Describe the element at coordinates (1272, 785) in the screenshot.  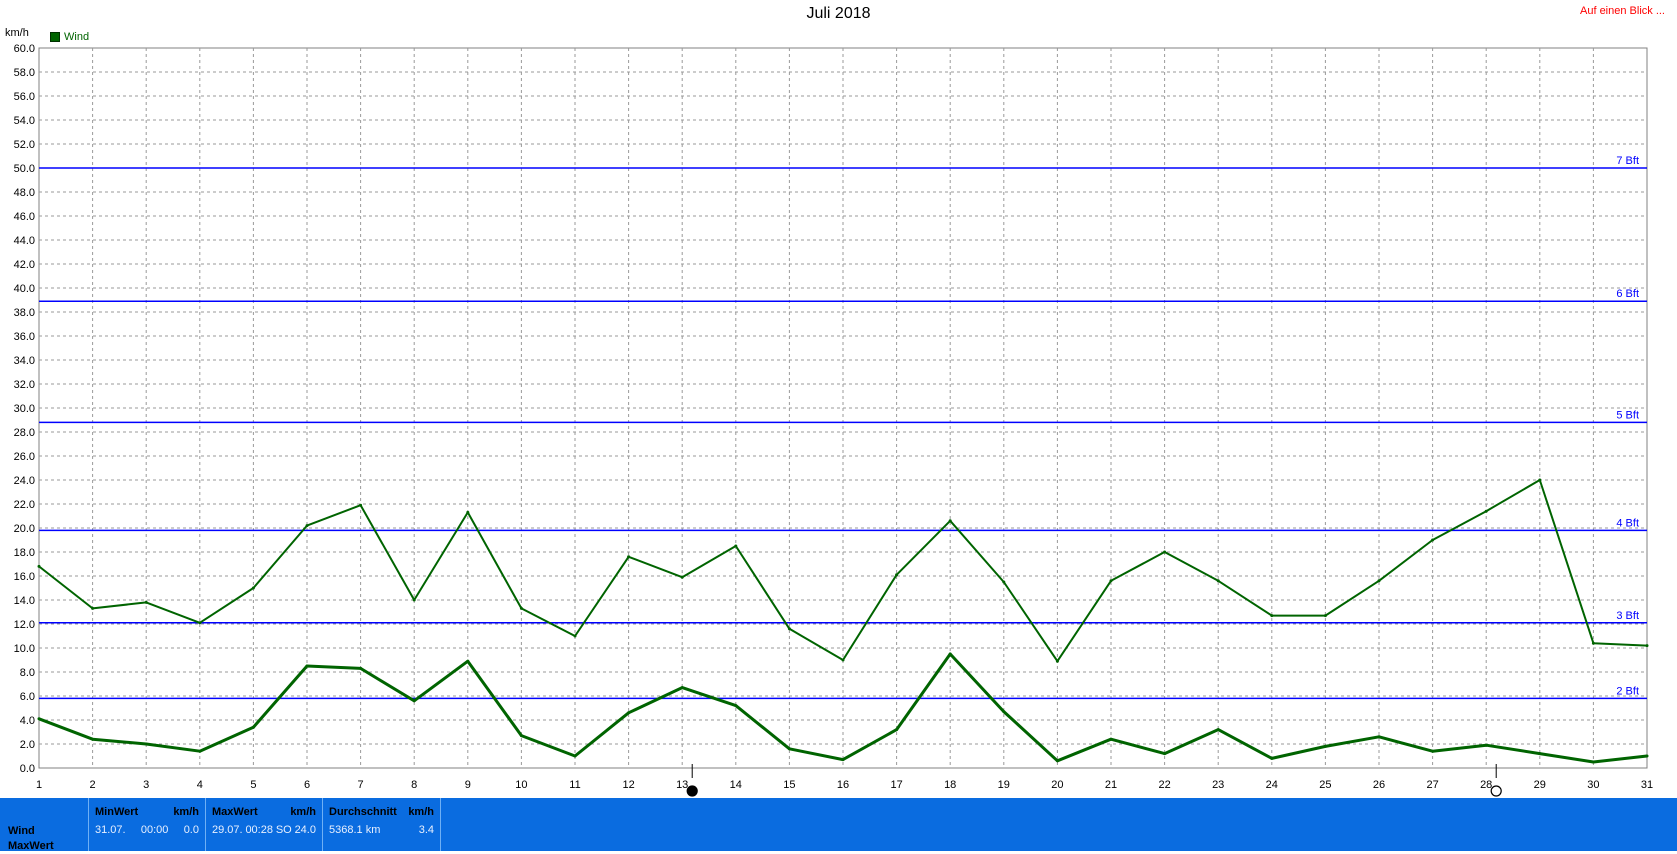
I see `x-tick-label: 24` at that location.